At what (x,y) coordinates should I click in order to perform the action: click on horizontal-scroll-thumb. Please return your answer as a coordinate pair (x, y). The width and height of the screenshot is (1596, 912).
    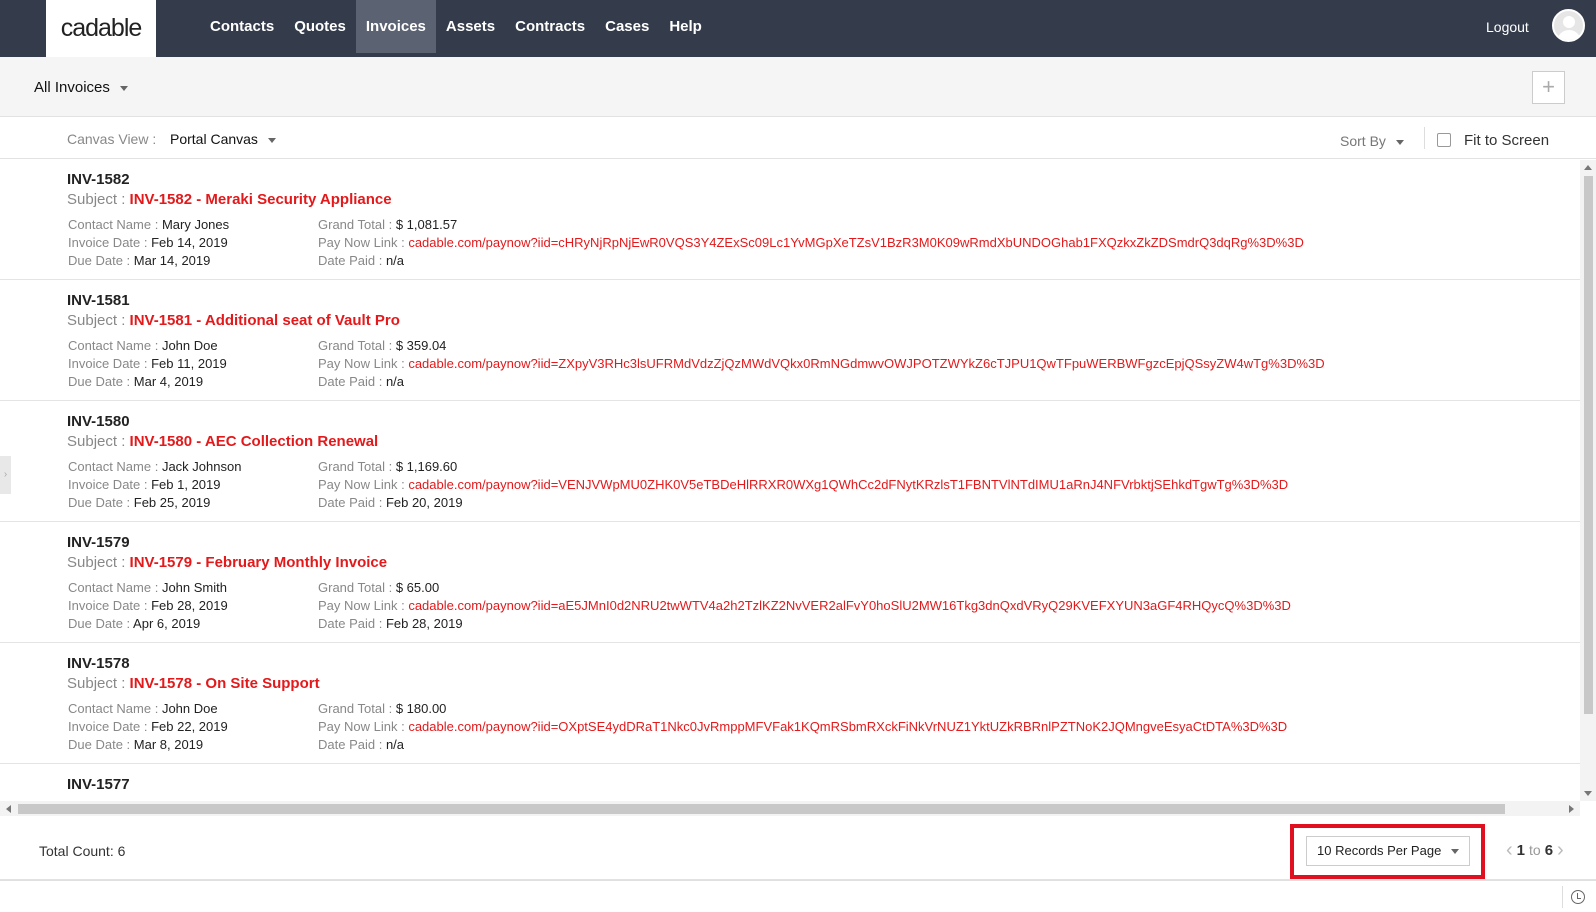
    Looking at the image, I should click on (761, 809).